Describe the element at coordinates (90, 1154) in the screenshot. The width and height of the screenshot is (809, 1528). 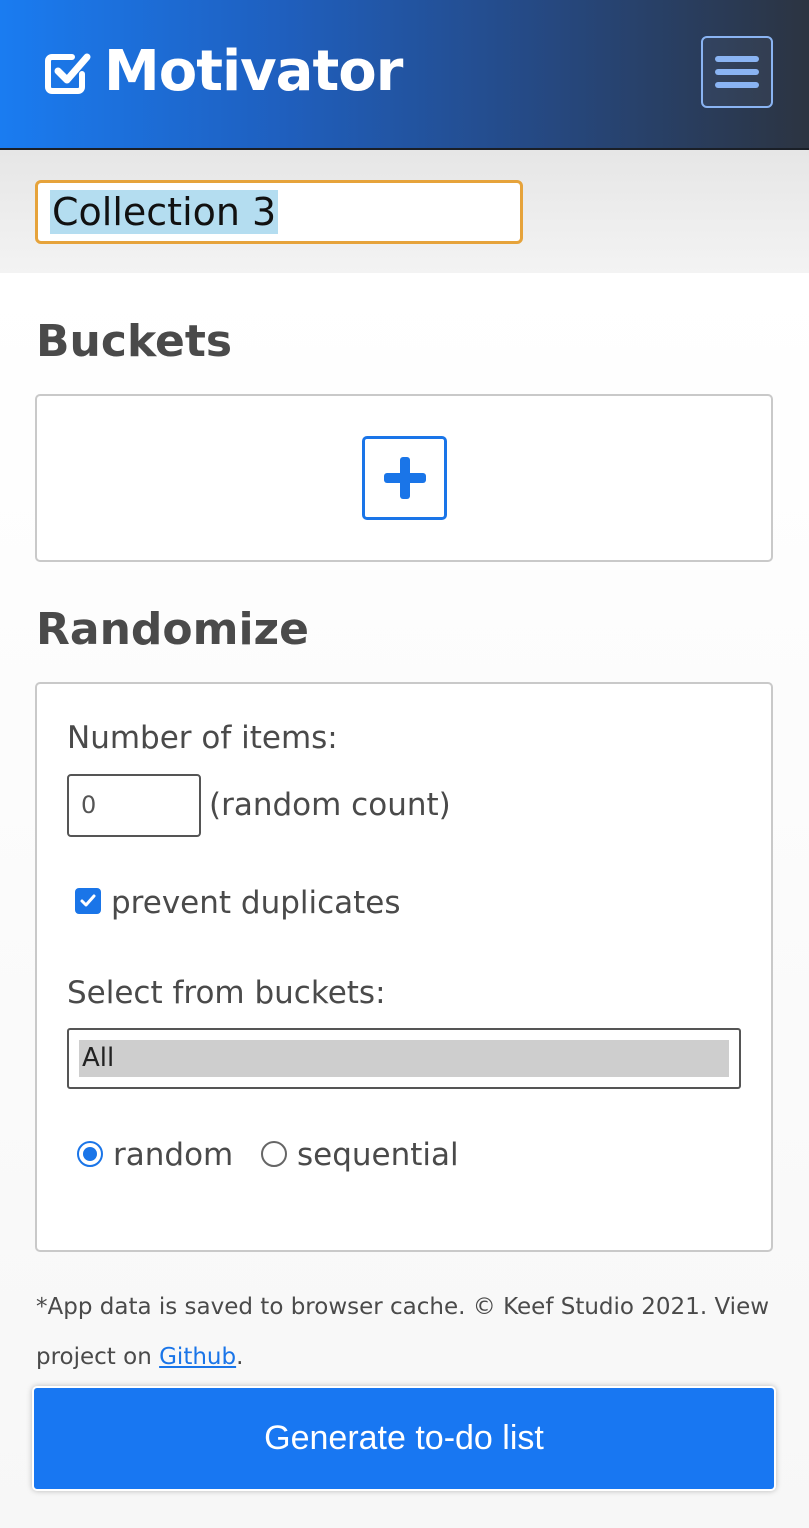
I see `random-radio` at that location.